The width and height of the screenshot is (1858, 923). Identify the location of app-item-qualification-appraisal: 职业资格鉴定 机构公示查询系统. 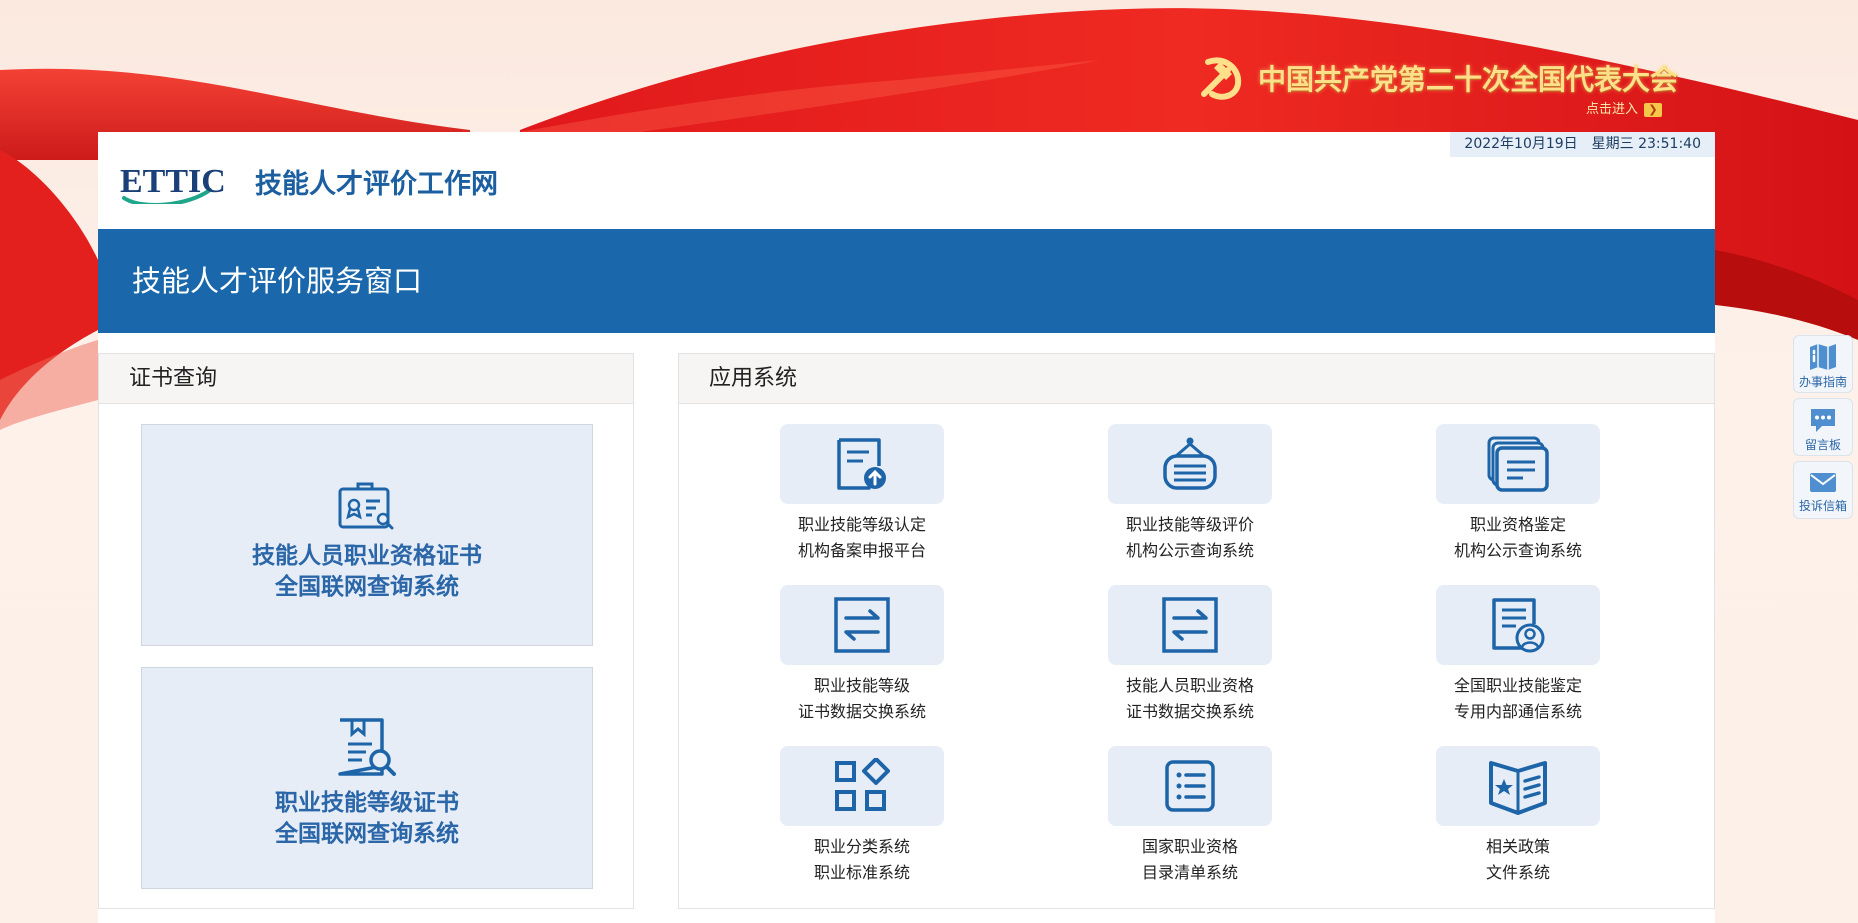
(1518, 494).